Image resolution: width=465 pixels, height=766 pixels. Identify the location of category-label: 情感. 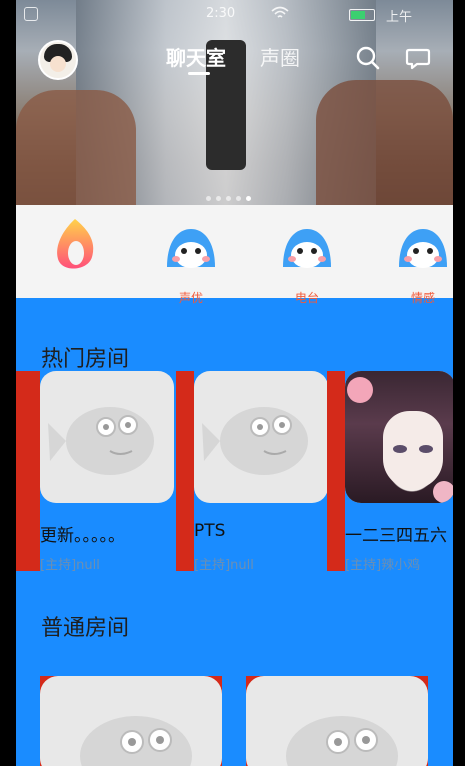
(422, 298).